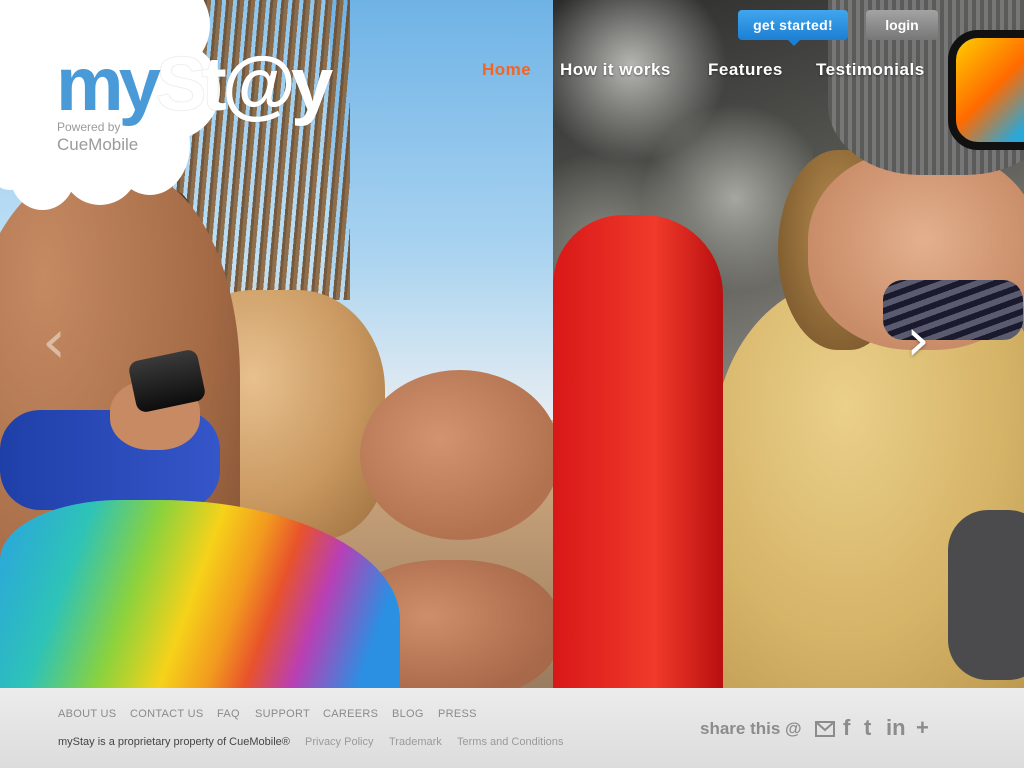 The width and height of the screenshot is (1024, 768). I want to click on email-icon, so click(825, 730).